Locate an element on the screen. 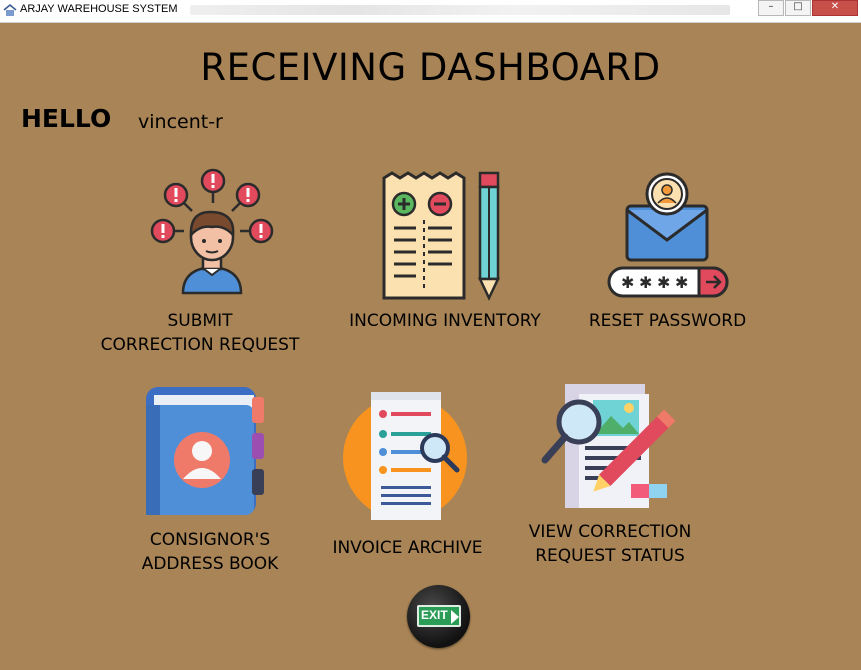 Image resolution: width=861 pixels, height=670 pixels. tile-label-line2: CORRECTION REQUEST is located at coordinates (200, 345).